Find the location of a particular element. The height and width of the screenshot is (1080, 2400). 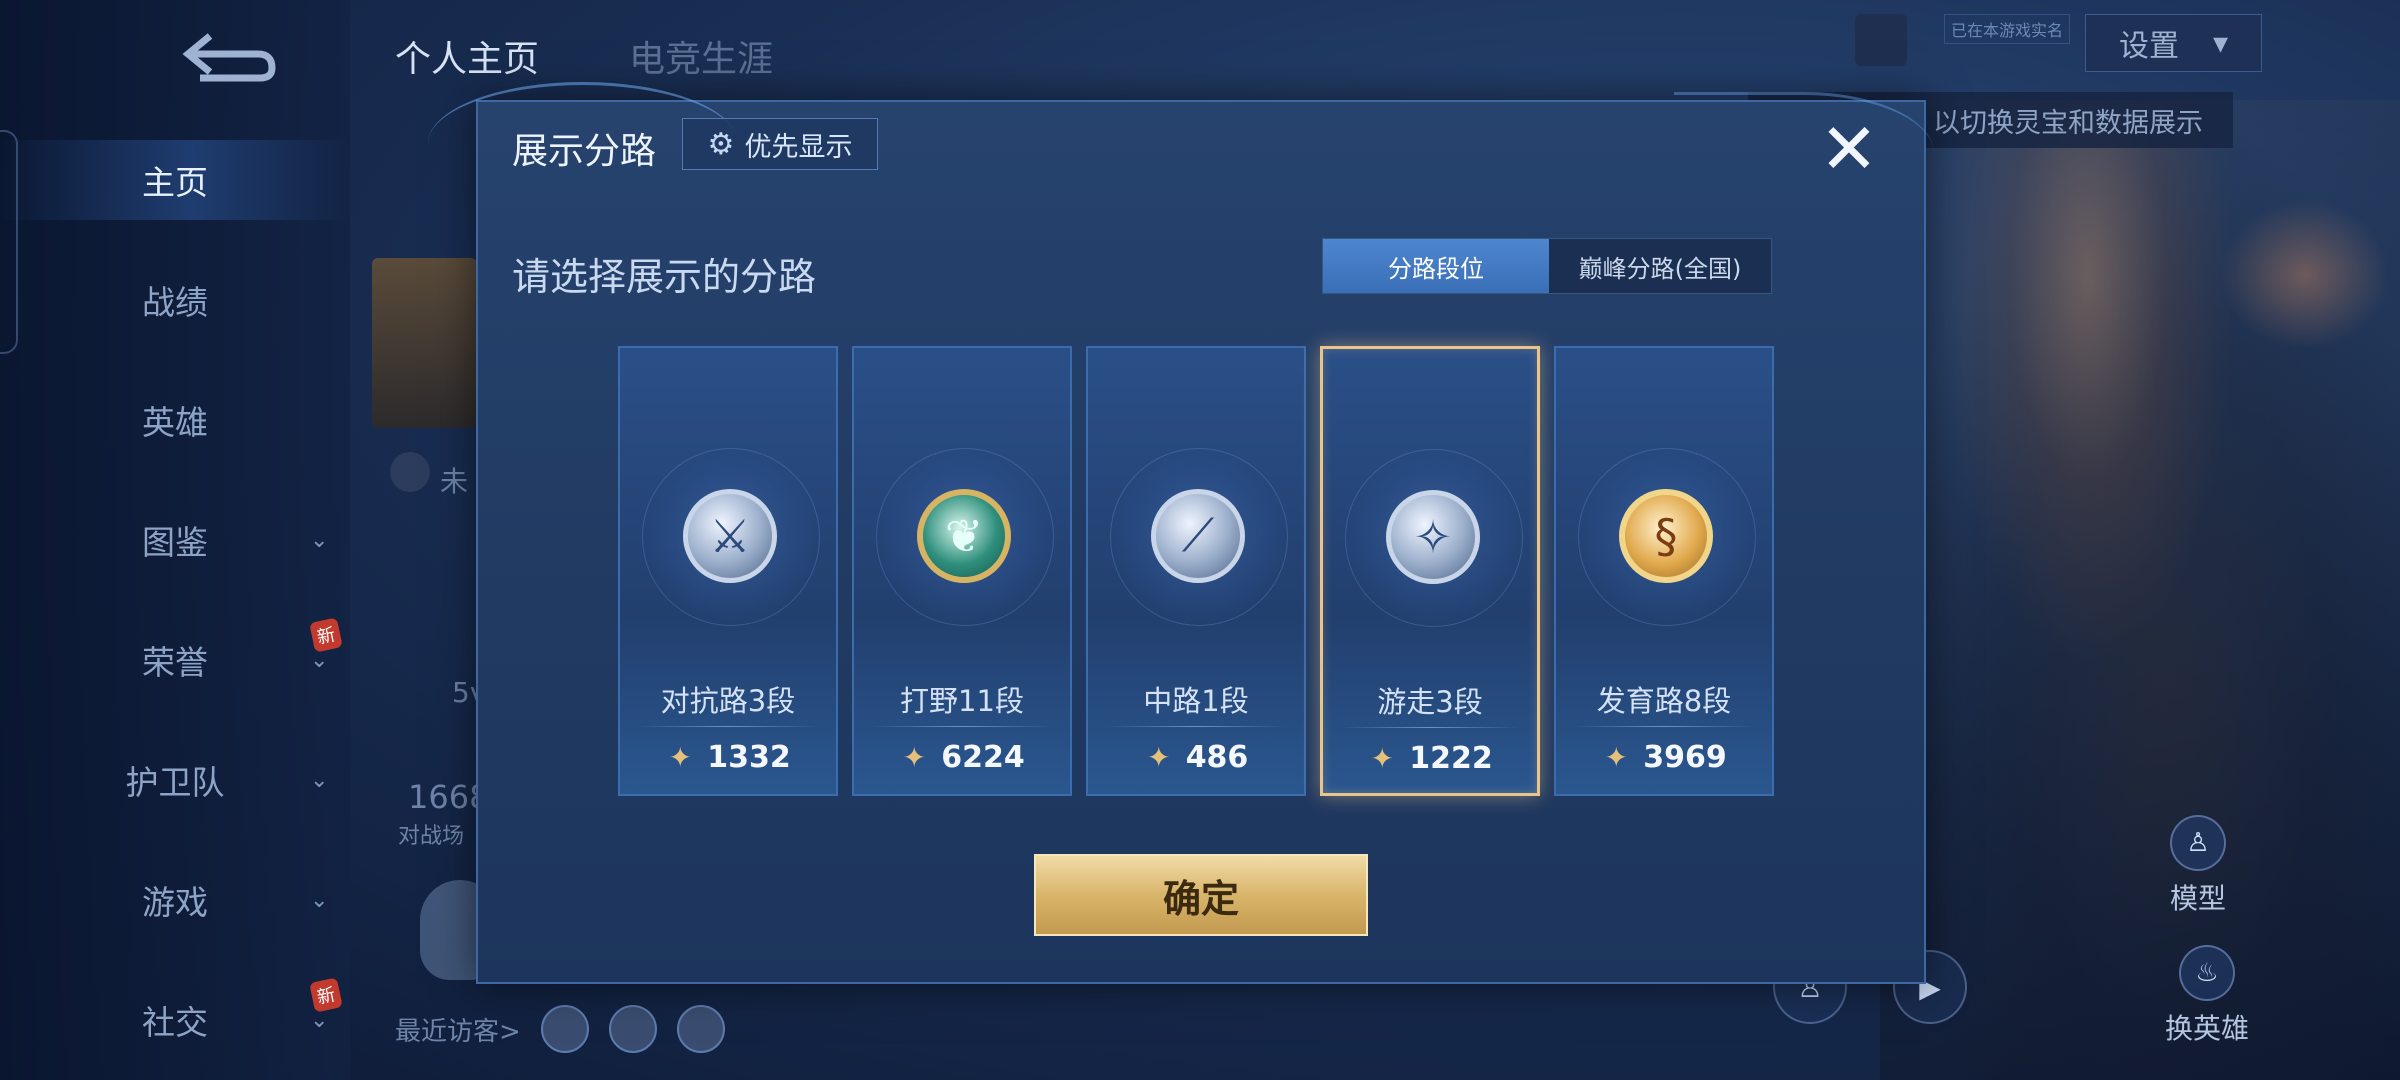

lane-score: ✦ 486 is located at coordinates (1196, 757).